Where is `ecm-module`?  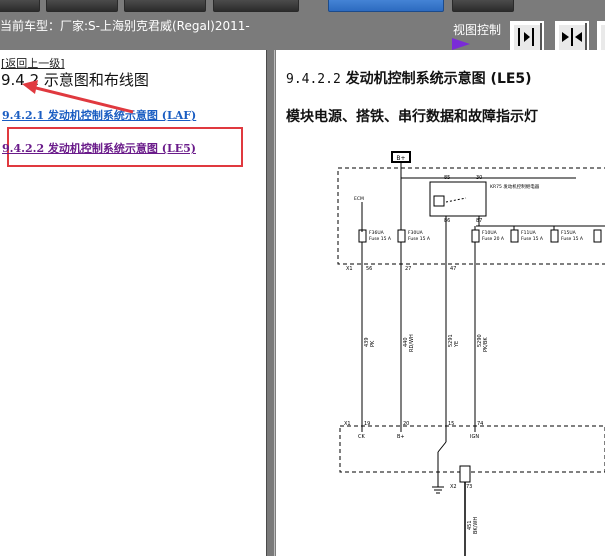
ecm-module is located at coordinates (472, 449).